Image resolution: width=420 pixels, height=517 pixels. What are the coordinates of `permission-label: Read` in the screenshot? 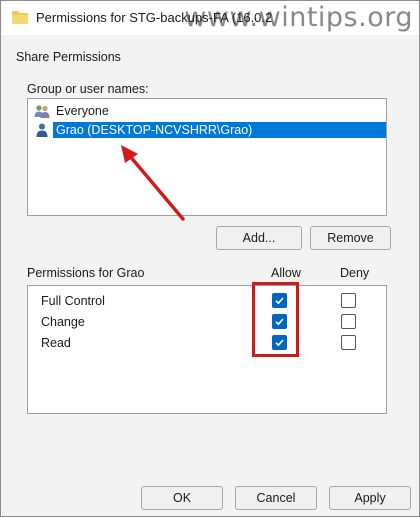 It's located at (56, 343).